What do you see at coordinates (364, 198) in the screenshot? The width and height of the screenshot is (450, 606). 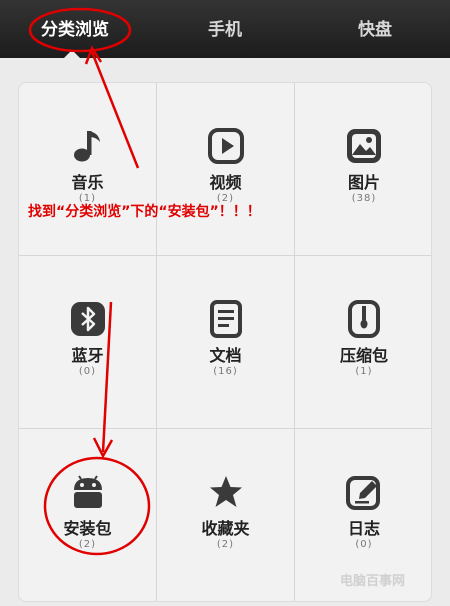 I see `category-count: (38)` at bounding box center [364, 198].